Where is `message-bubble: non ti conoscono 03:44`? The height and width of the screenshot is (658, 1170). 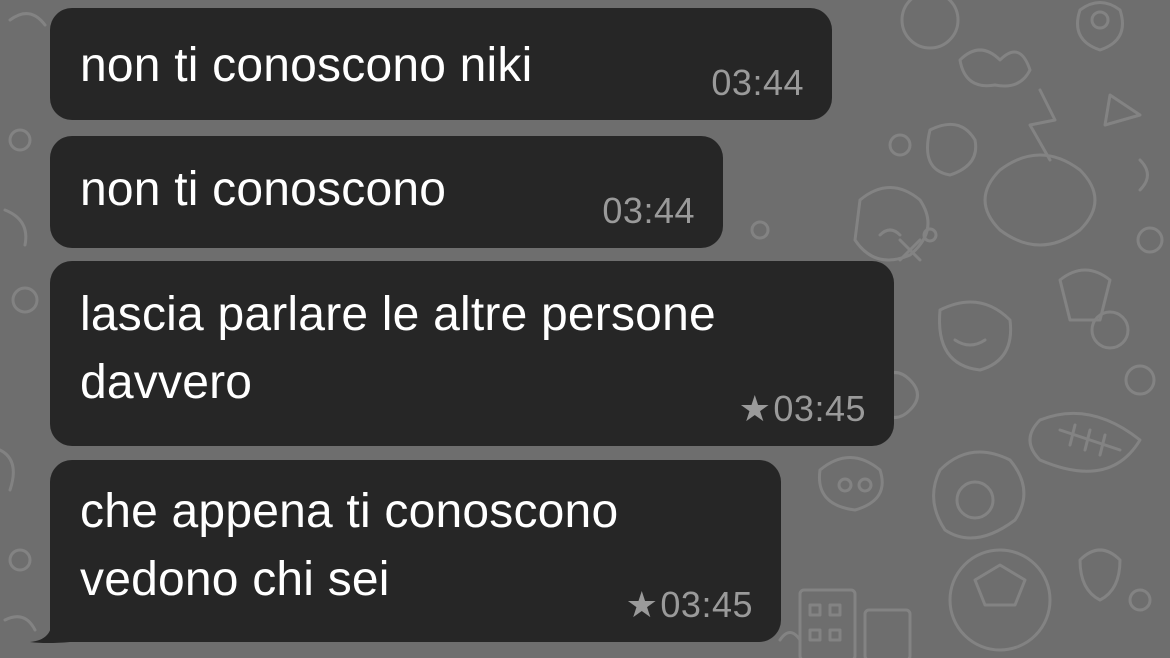 message-bubble: non ti conoscono 03:44 is located at coordinates (386, 192).